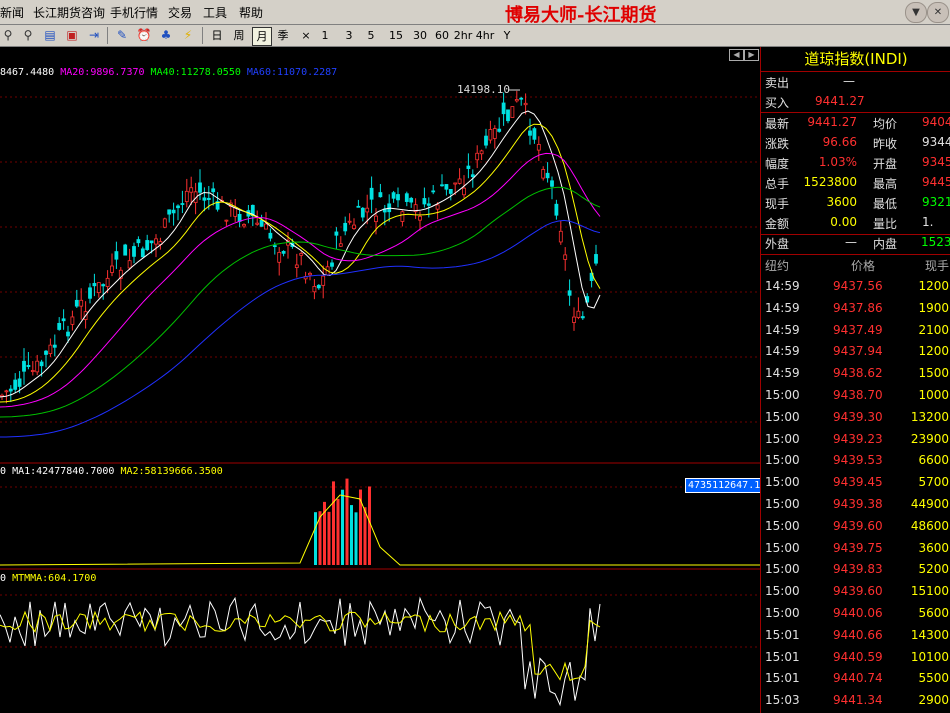 The image size is (950, 713). What do you see at coordinates (107, 35) in the screenshot?
I see `toolbar-separator` at bounding box center [107, 35].